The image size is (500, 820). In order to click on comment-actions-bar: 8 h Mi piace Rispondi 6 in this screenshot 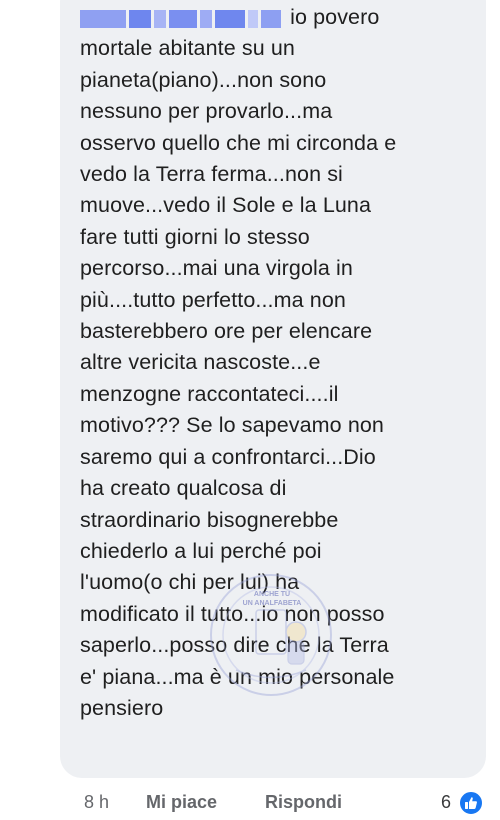, I will do `click(250, 805)`.